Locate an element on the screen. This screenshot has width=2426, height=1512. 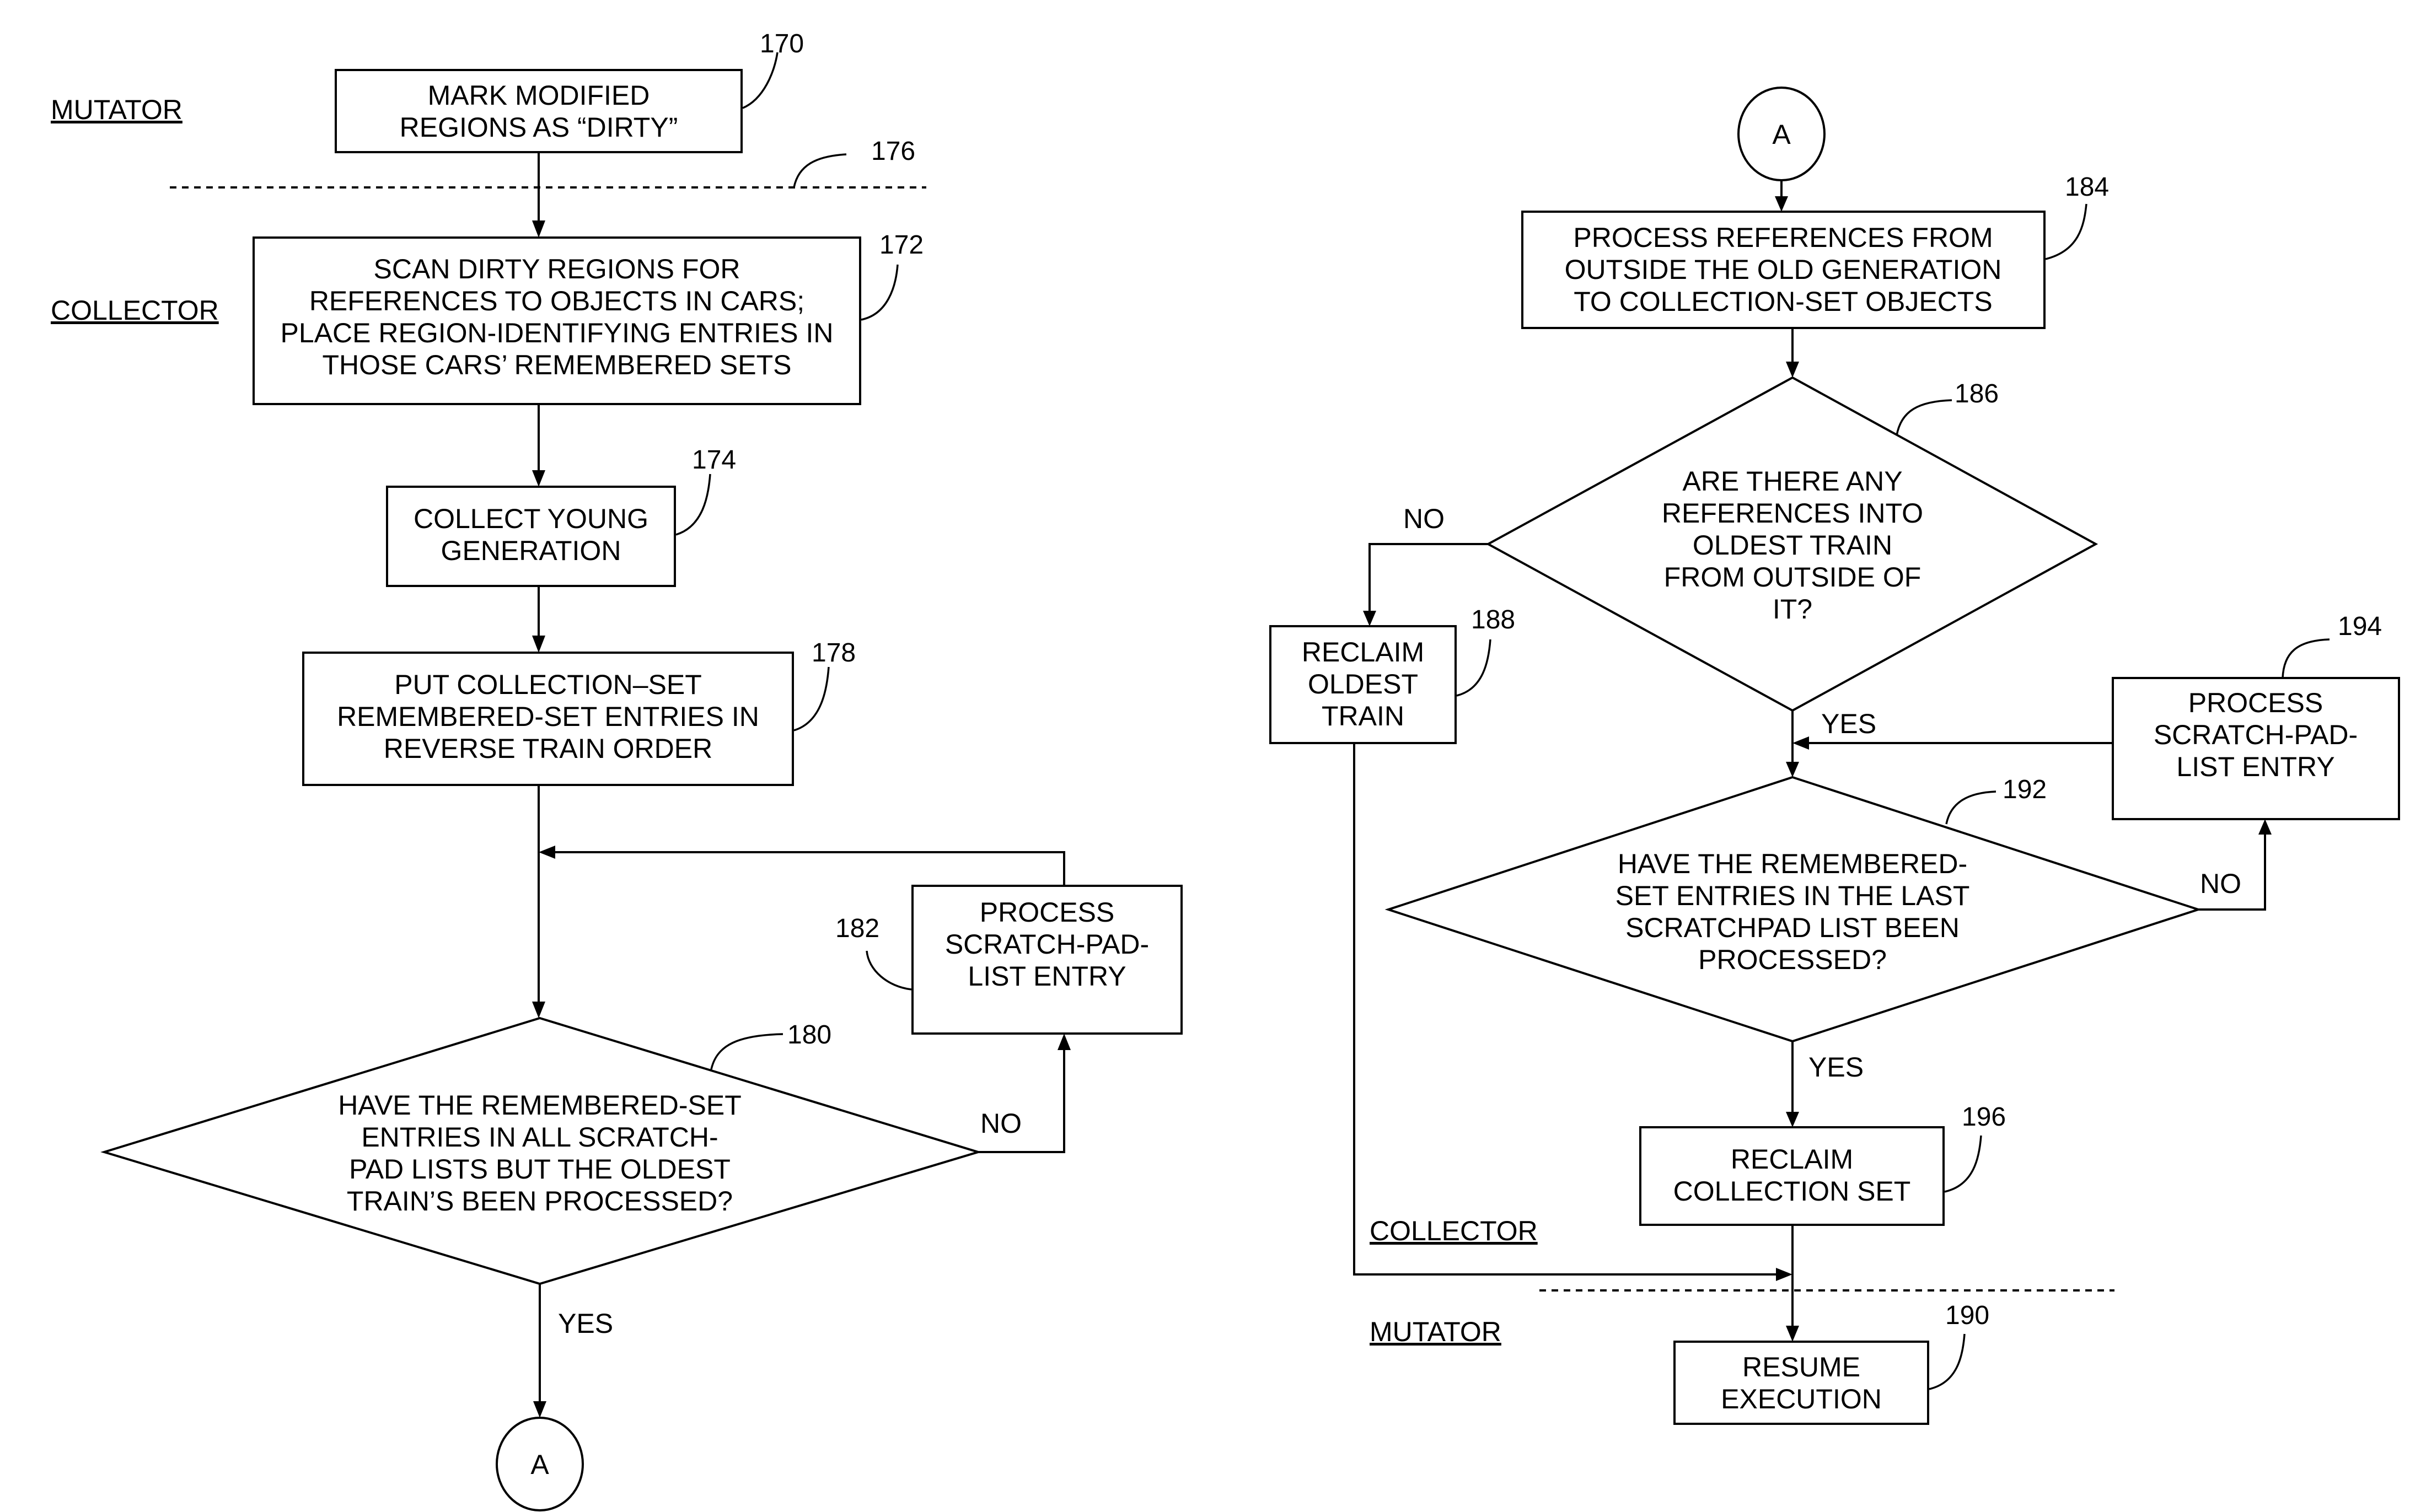
step-182-process-scratchpad: PROCESS SCRATCH-PAD- LIST ENTRY is located at coordinates (1047, 960).